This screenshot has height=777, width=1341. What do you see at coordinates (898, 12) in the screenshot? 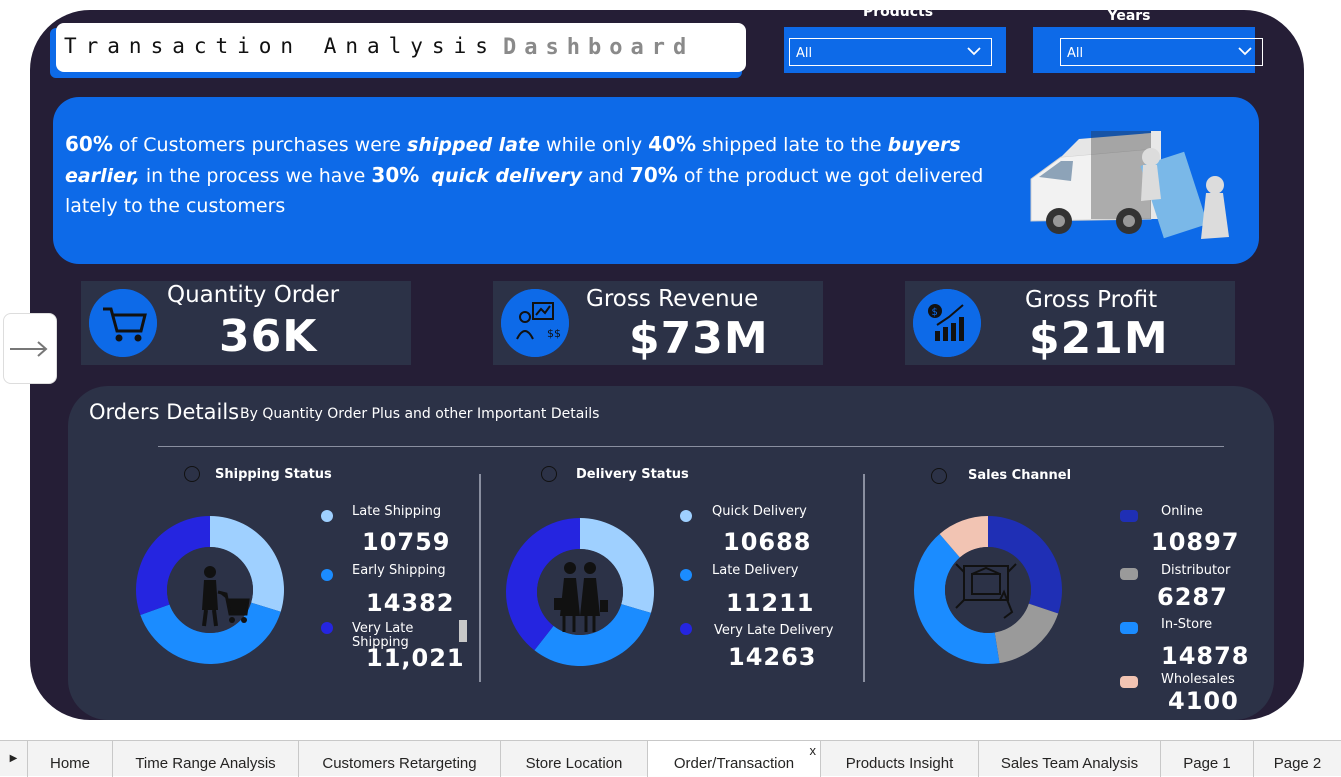
I see `products-filter-label: Products` at bounding box center [898, 12].